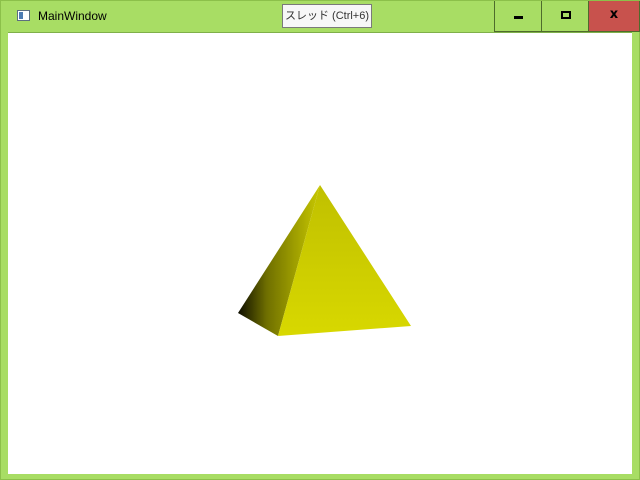 The width and height of the screenshot is (640, 480). What do you see at coordinates (324, 260) in the screenshot?
I see `pyramid-model` at bounding box center [324, 260].